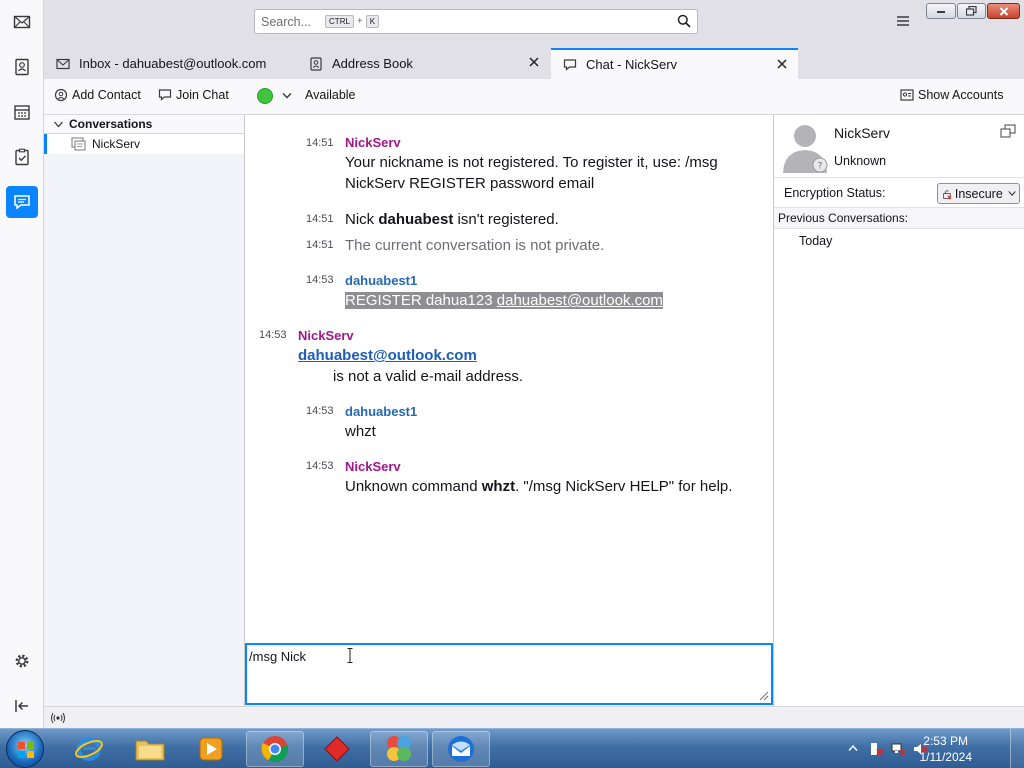 The width and height of the screenshot is (1024, 768). Describe the element at coordinates (674, 63) in the screenshot. I see `tab-chat: Chat - NickServ` at that location.